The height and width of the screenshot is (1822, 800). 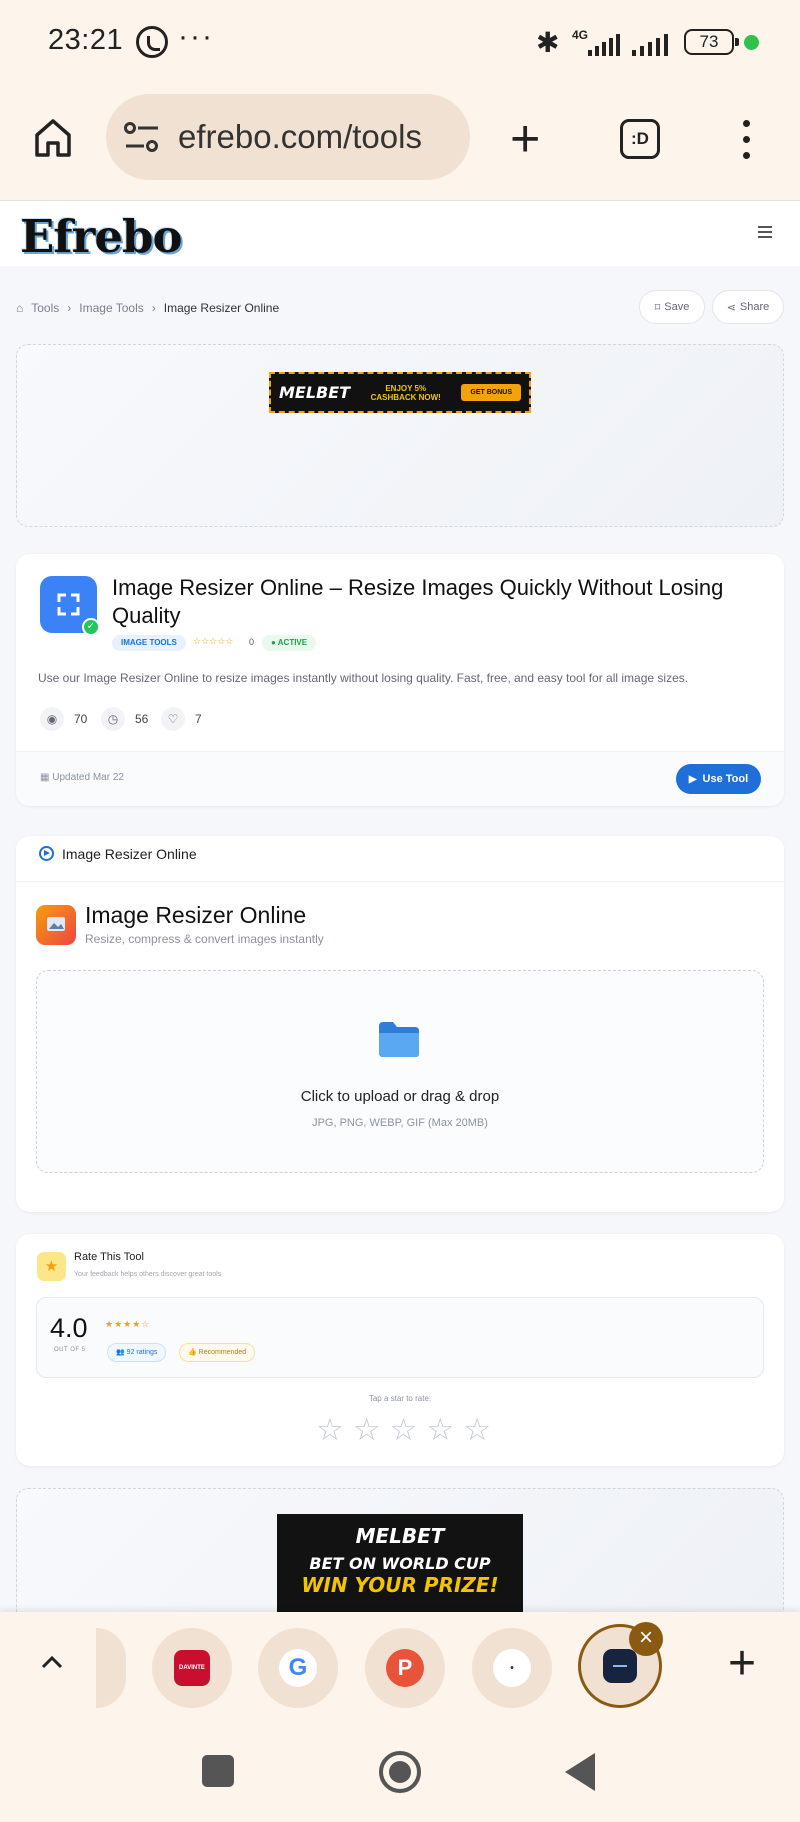 What do you see at coordinates (222, 1352) in the screenshot?
I see `recommended-label: Recommended` at bounding box center [222, 1352].